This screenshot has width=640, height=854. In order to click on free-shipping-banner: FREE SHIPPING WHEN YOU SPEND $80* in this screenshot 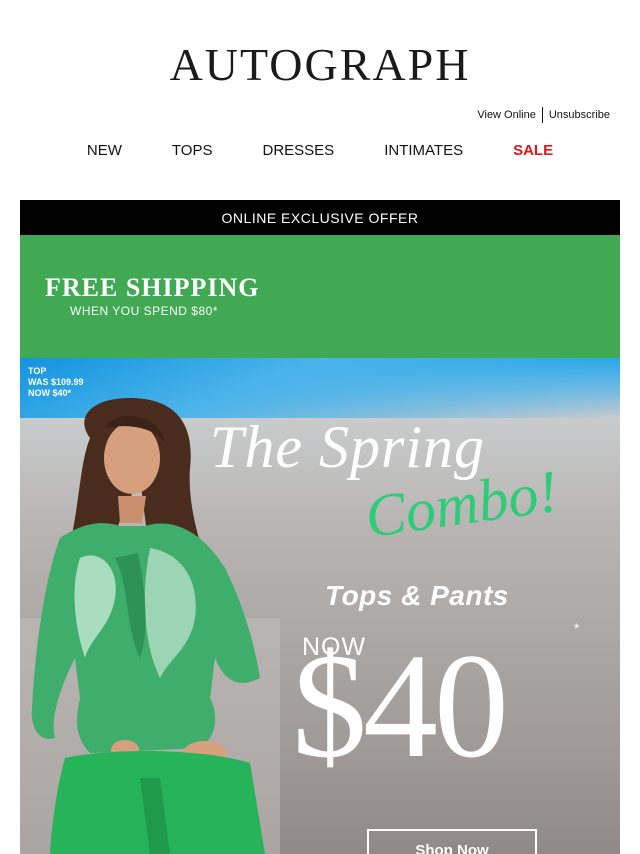, I will do `click(320, 297)`.